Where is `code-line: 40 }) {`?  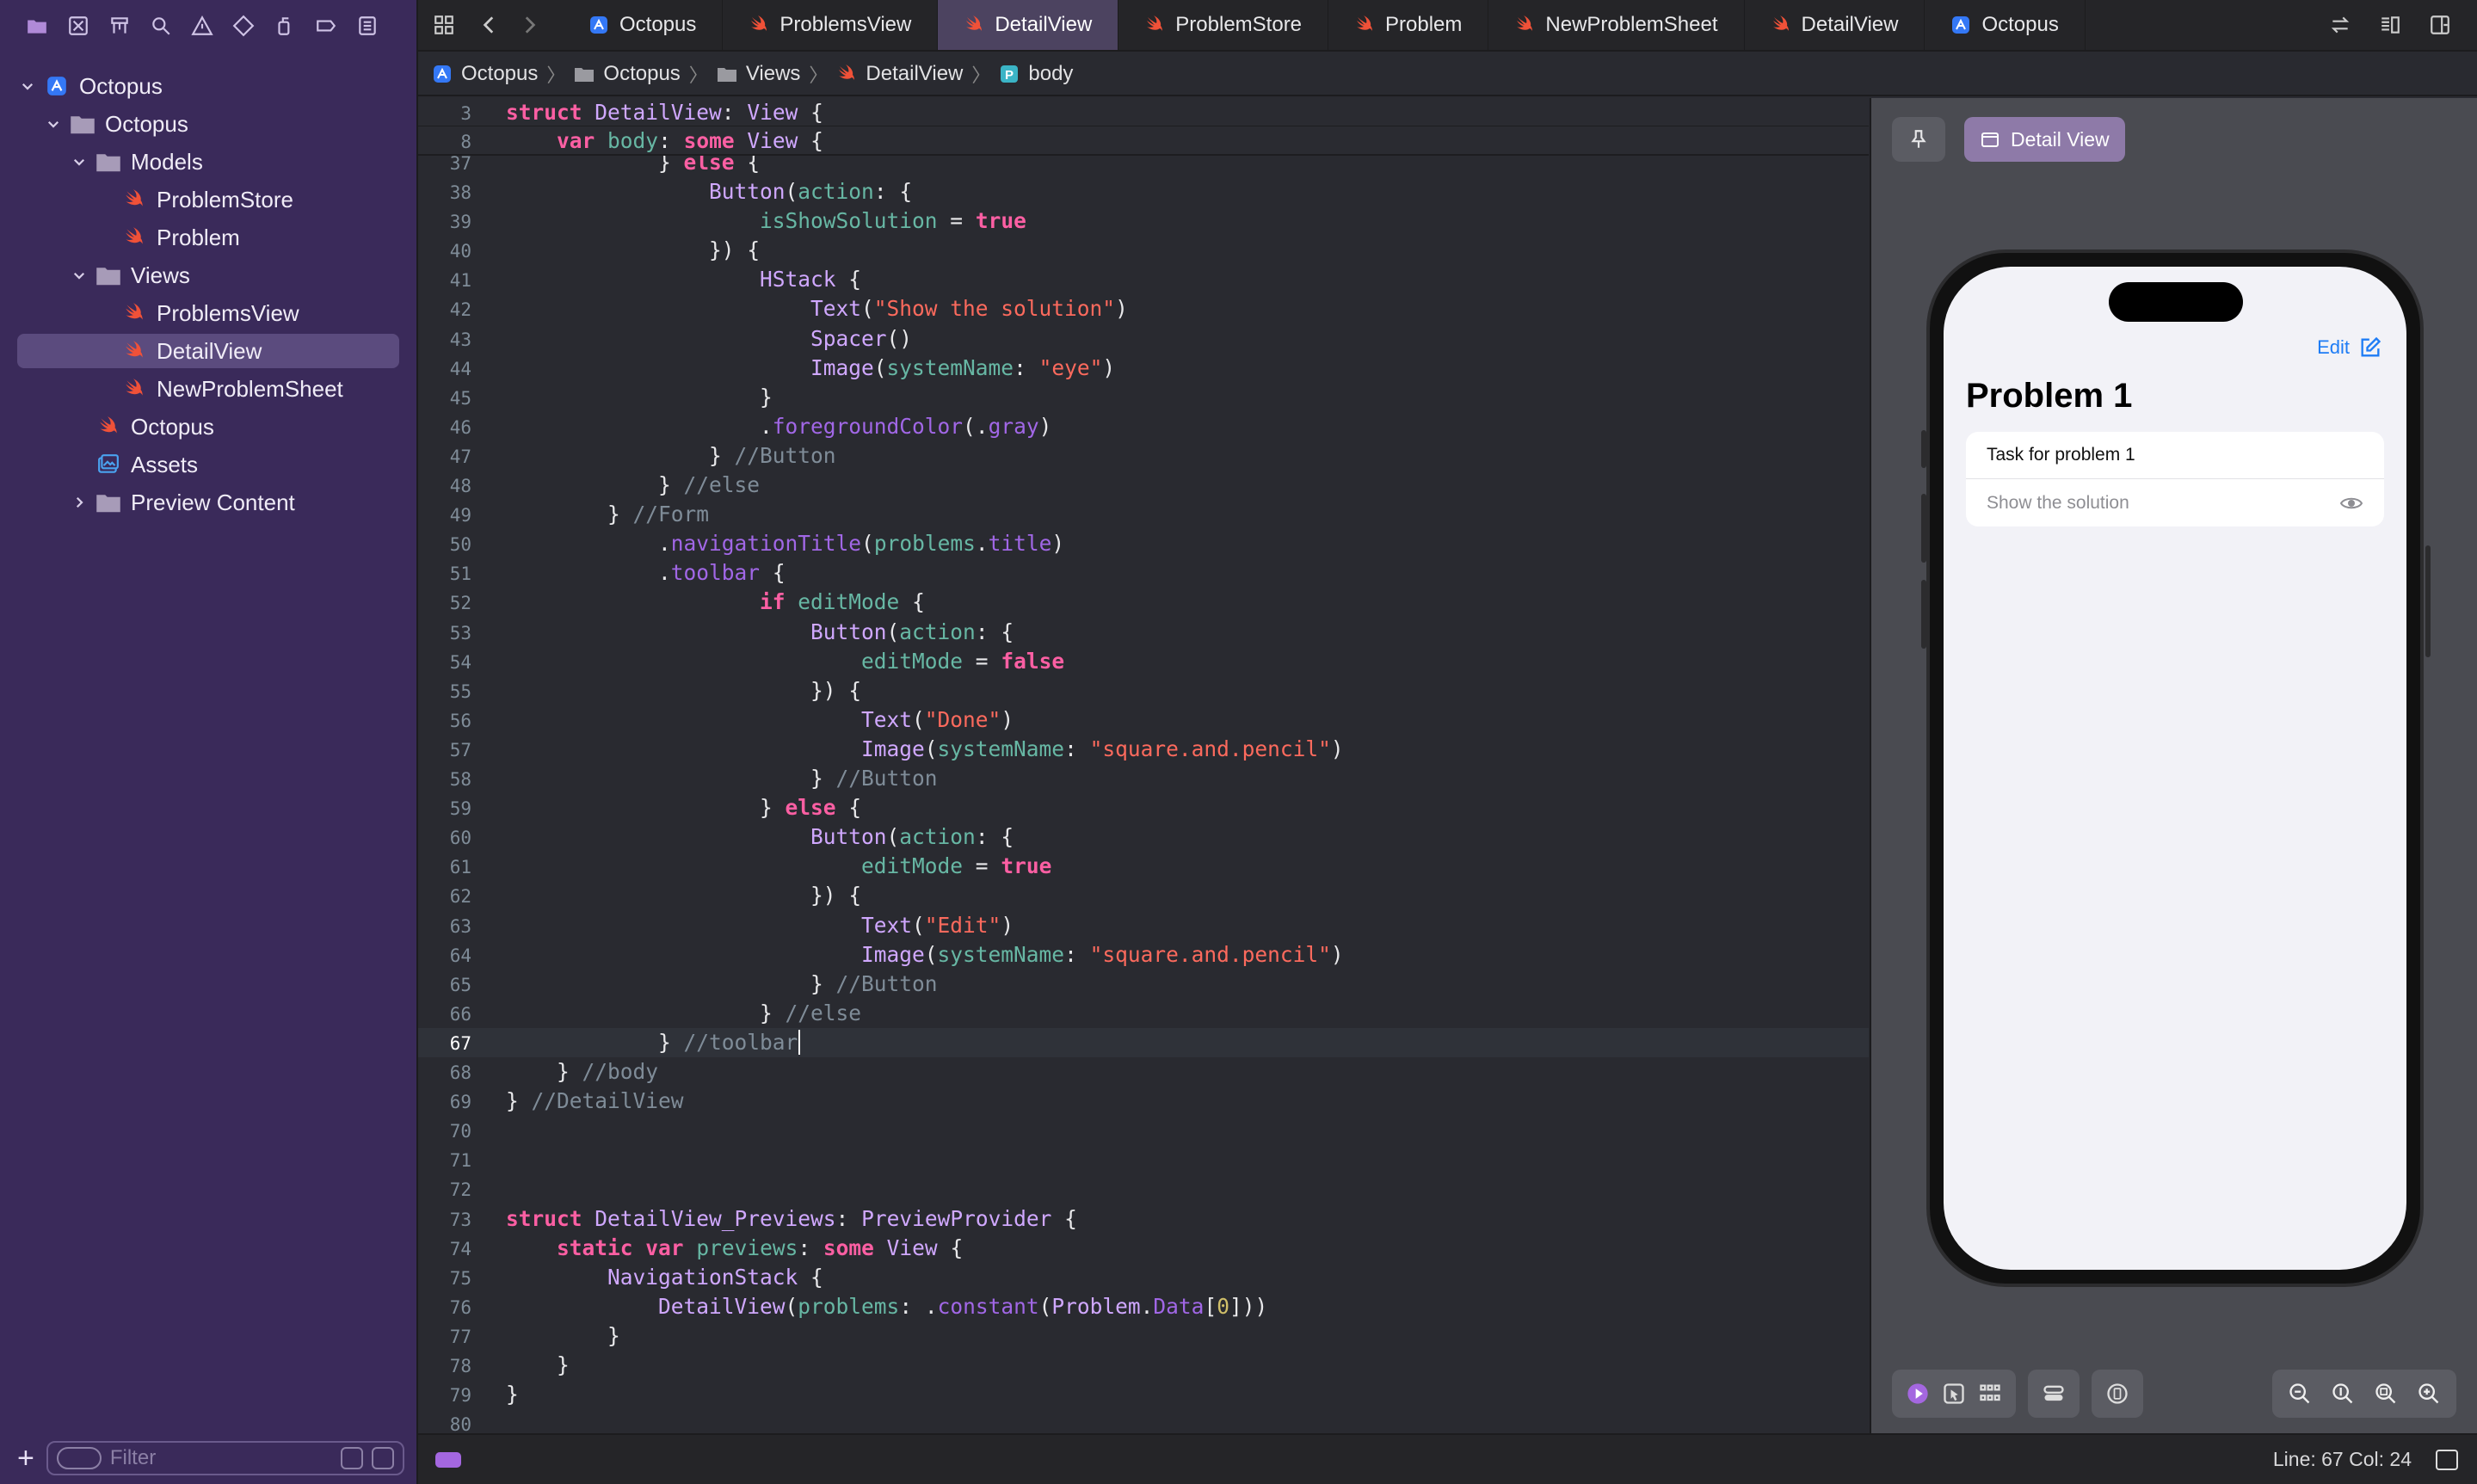 code-line: 40 }) { is located at coordinates (1143, 250).